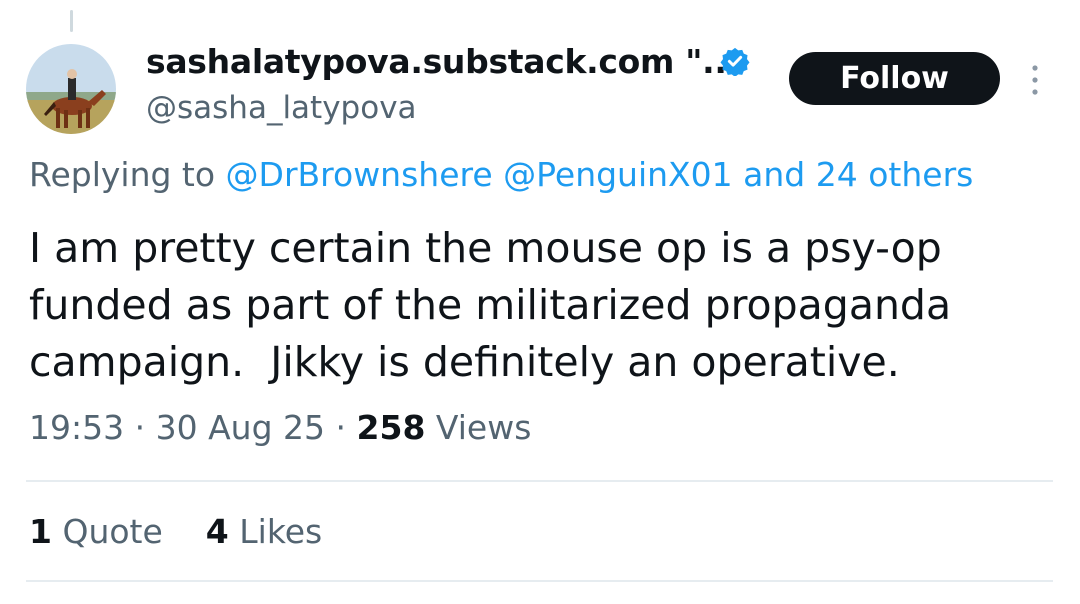 The height and width of the screenshot is (604, 1080). What do you see at coordinates (71, 21) in the screenshot?
I see `thread-connector-line` at bounding box center [71, 21].